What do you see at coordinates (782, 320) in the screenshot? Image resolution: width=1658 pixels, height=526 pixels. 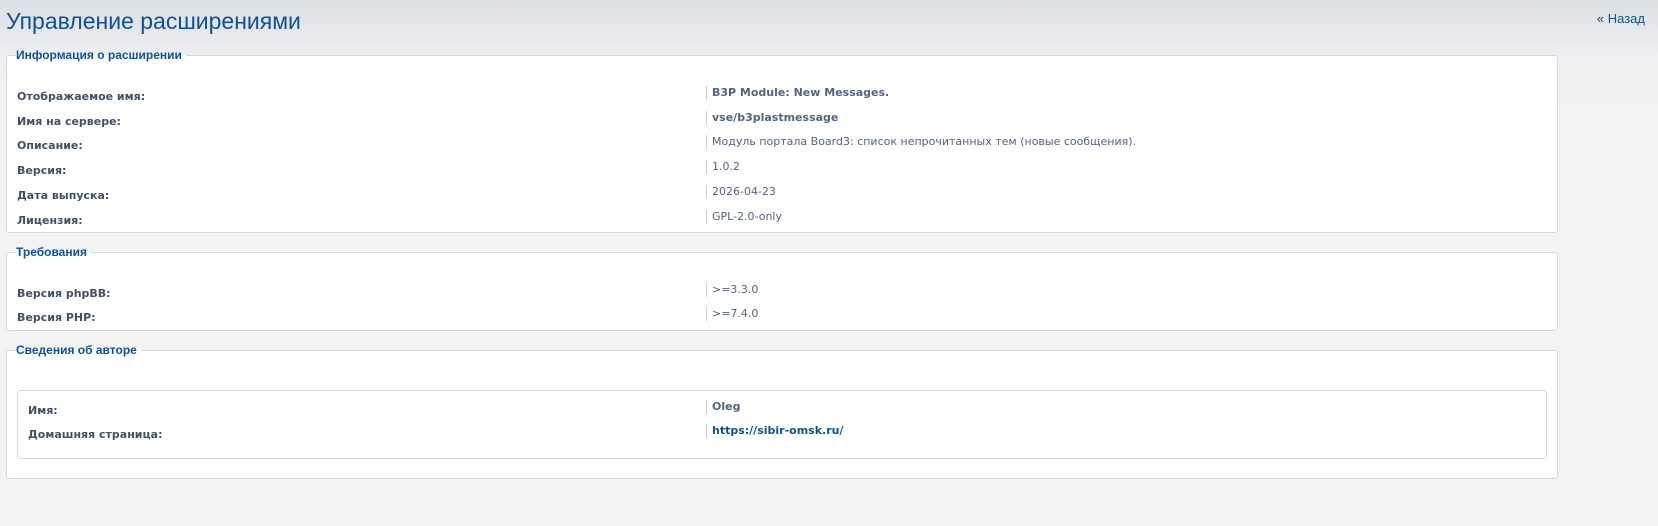 I see `php-version-row: Версия PHP: >=7.4.0` at bounding box center [782, 320].